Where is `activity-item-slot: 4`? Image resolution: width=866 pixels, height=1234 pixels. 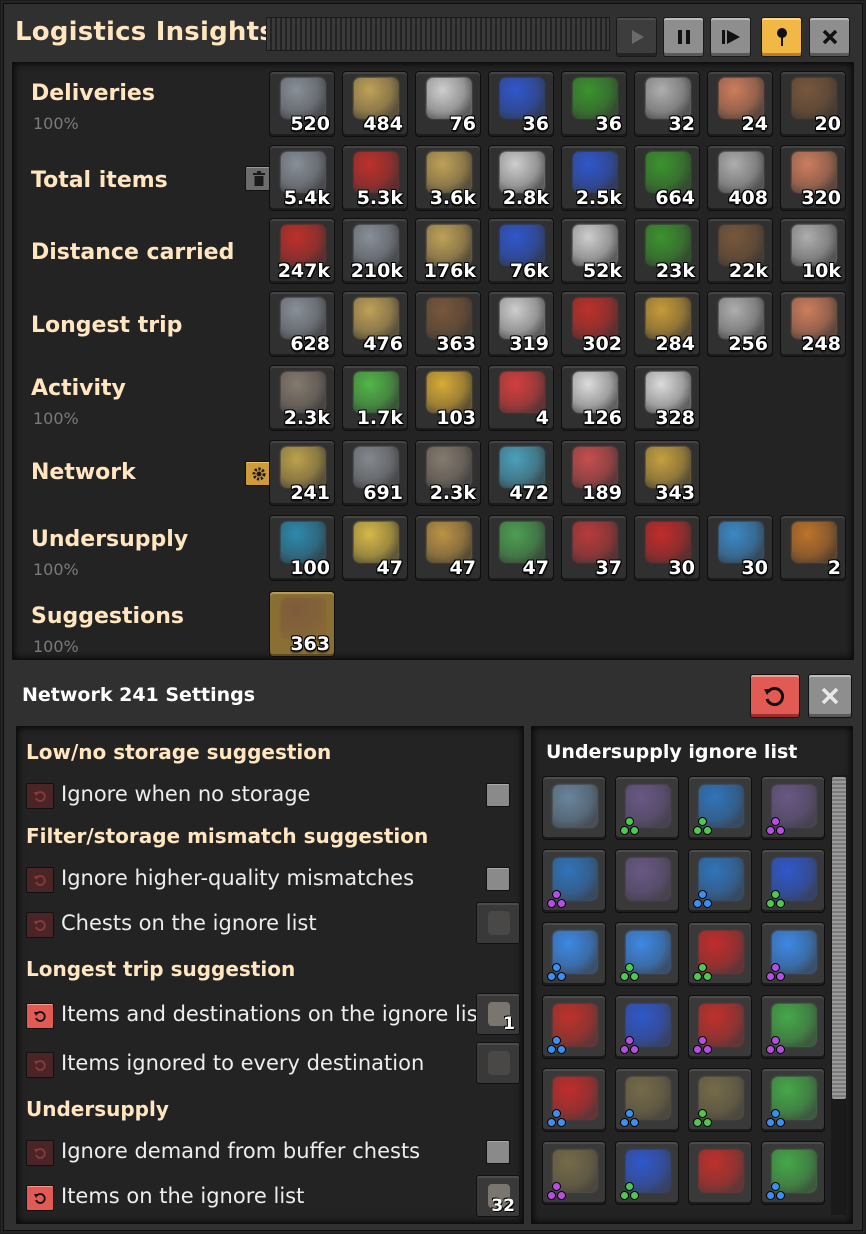 activity-item-slot: 4 is located at coordinates (521, 398).